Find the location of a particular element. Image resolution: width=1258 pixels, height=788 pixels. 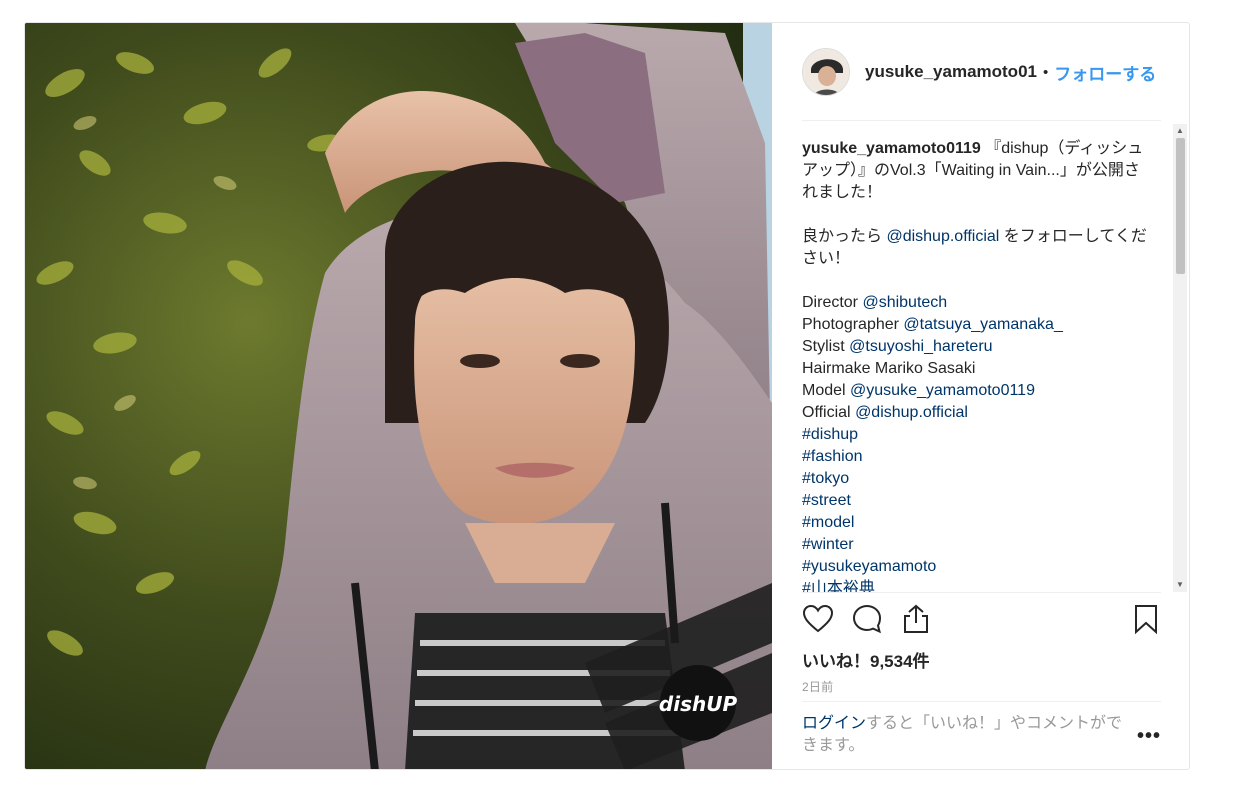

credit-mention-link: @shibutech is located at coordinates (904, 302).